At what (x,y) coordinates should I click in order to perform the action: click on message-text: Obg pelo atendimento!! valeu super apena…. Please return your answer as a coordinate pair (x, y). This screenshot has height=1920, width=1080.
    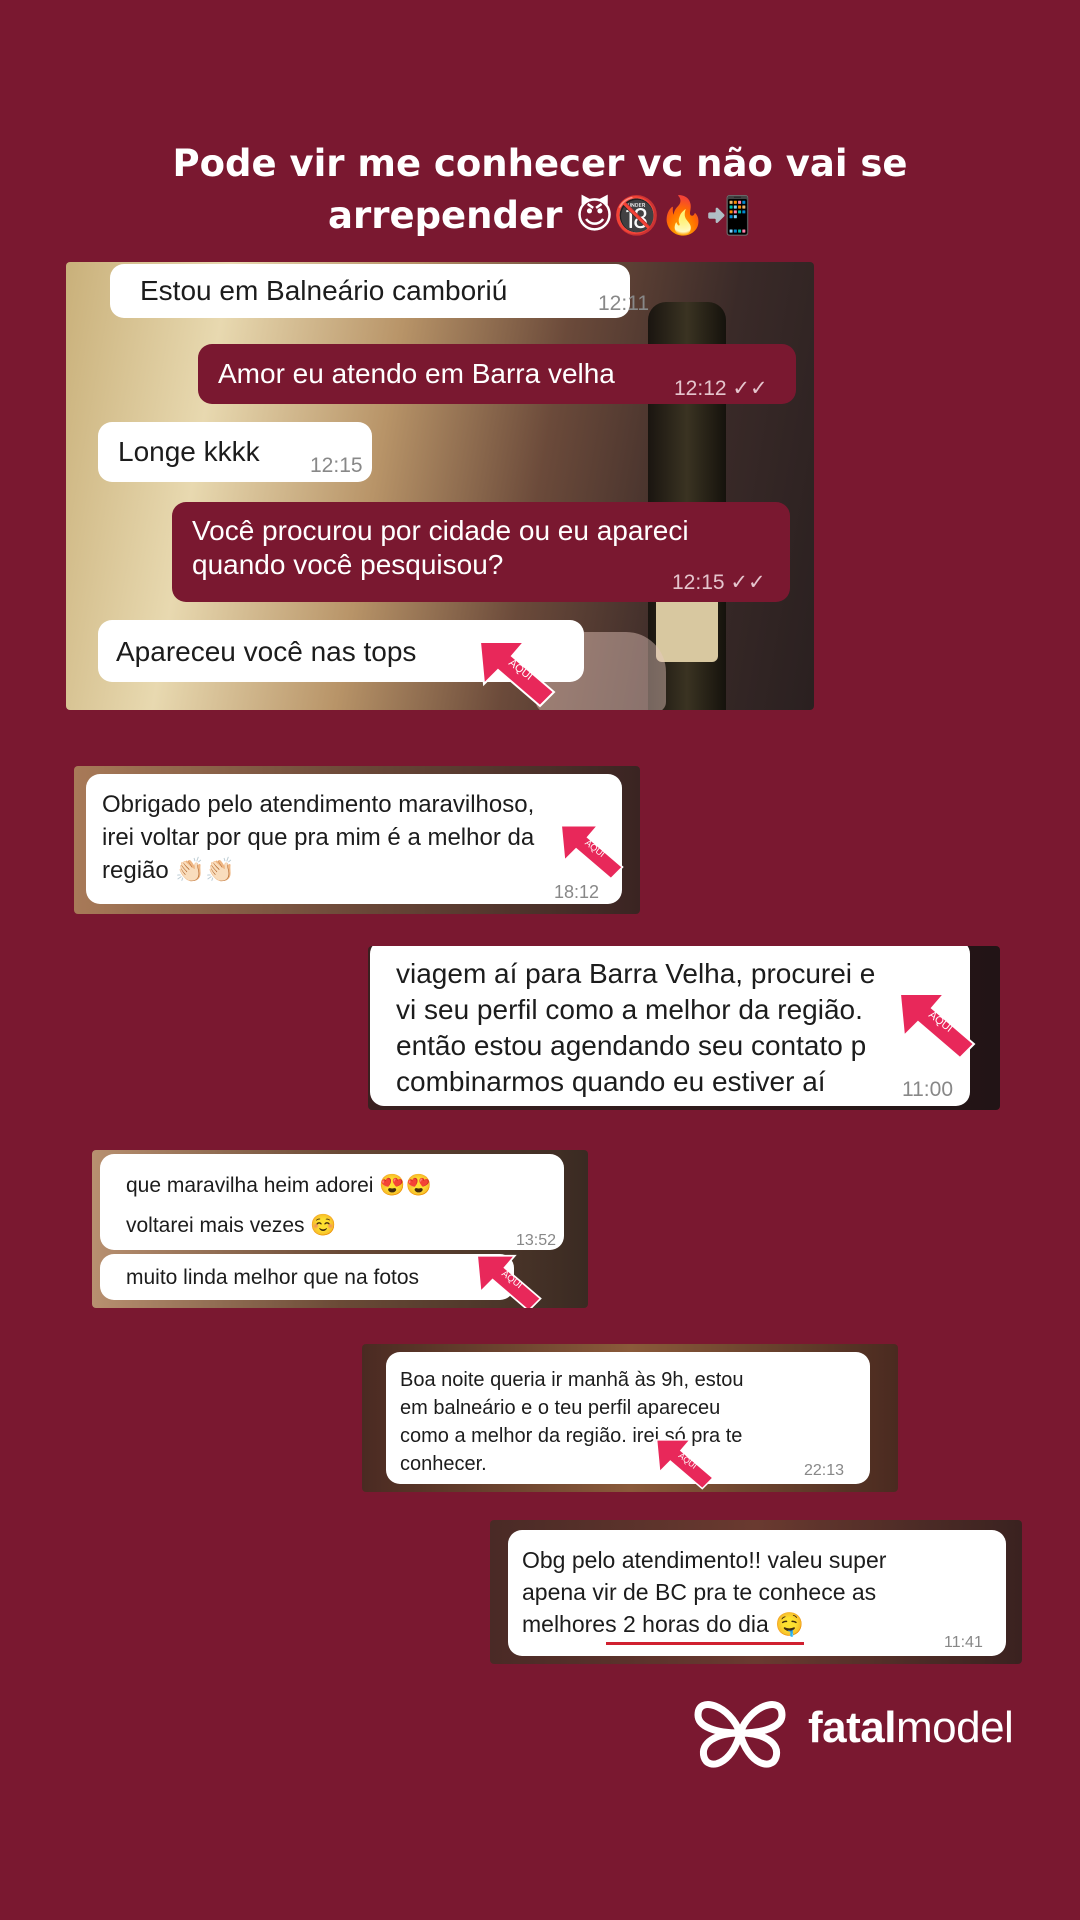
    Looking at the image, I should click on (704, 1592).